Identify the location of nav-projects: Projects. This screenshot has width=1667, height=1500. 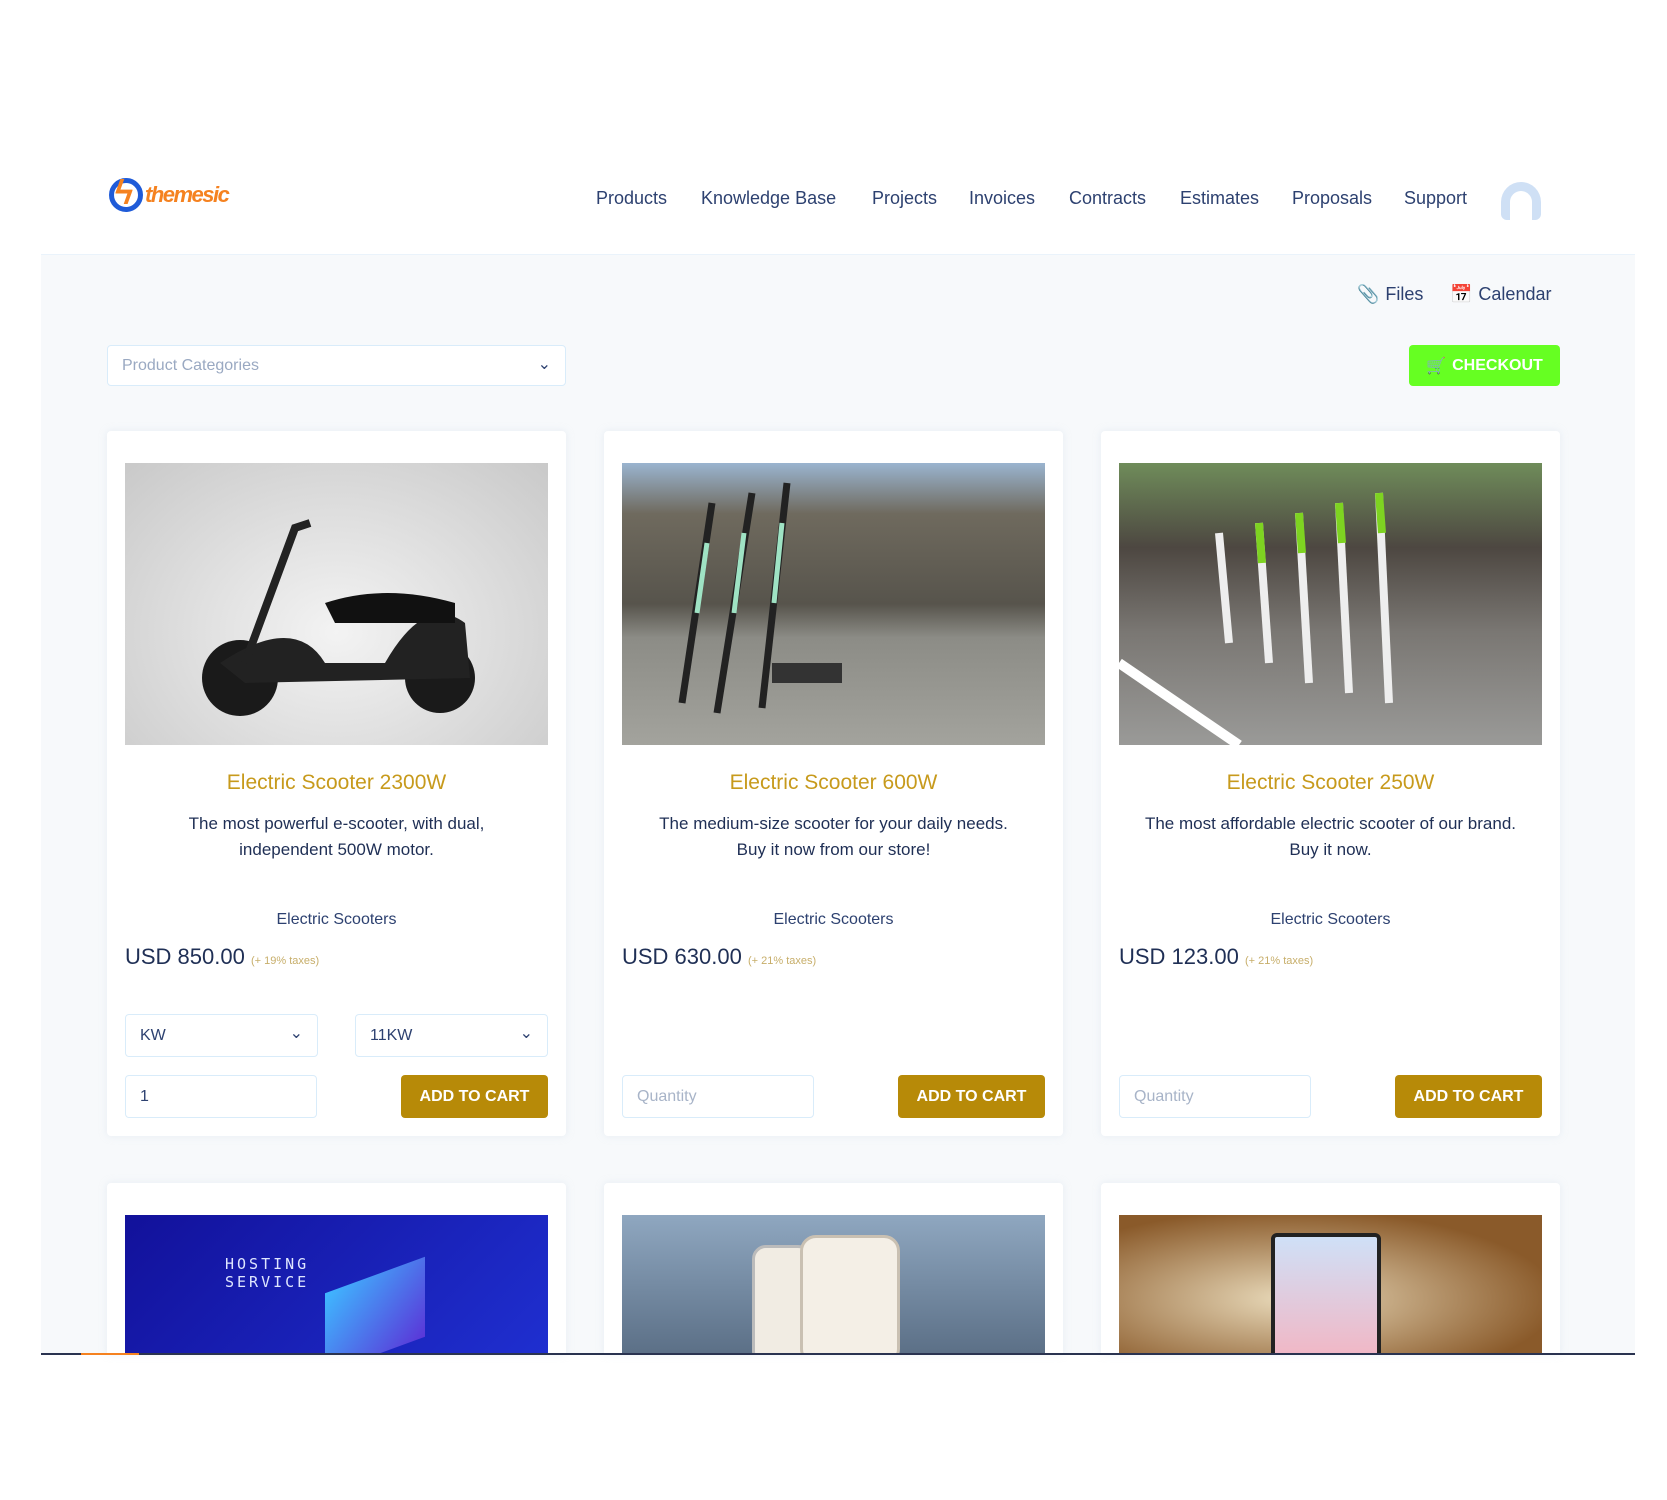
(904, 198).